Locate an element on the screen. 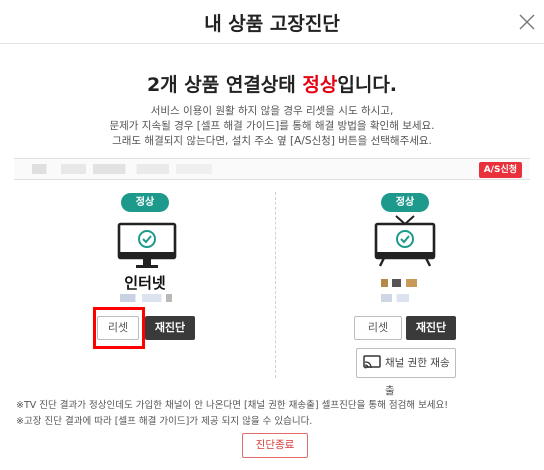  install-address-bar: A/S신청 is located at coordinates (272, 169).